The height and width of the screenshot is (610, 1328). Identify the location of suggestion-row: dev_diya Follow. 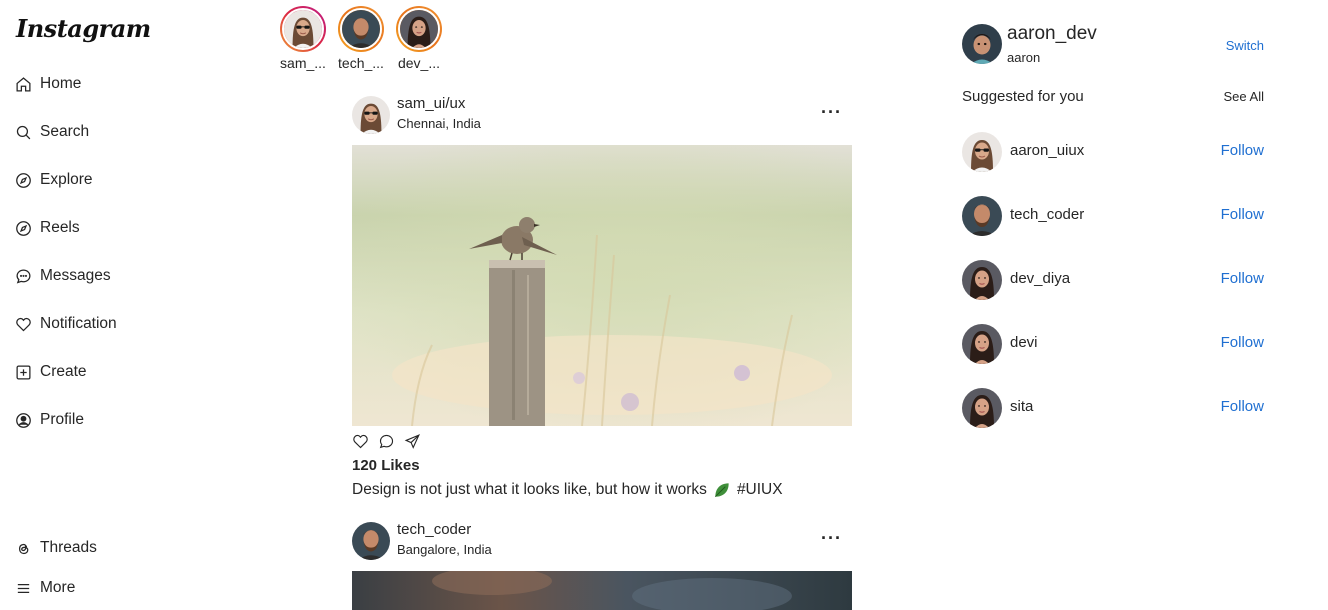
(1114, 280).